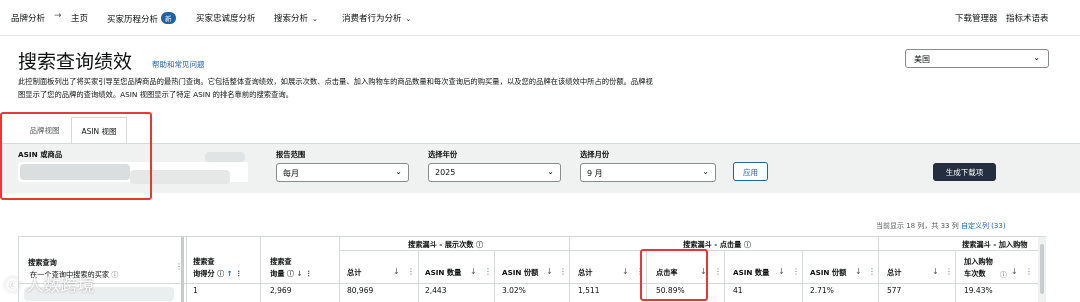 This screenshot has width=1080, height=302. Describe the element at coordinates (738, 290) in the screenshot. I see `cell-clk-asin-count: 41` at that location.